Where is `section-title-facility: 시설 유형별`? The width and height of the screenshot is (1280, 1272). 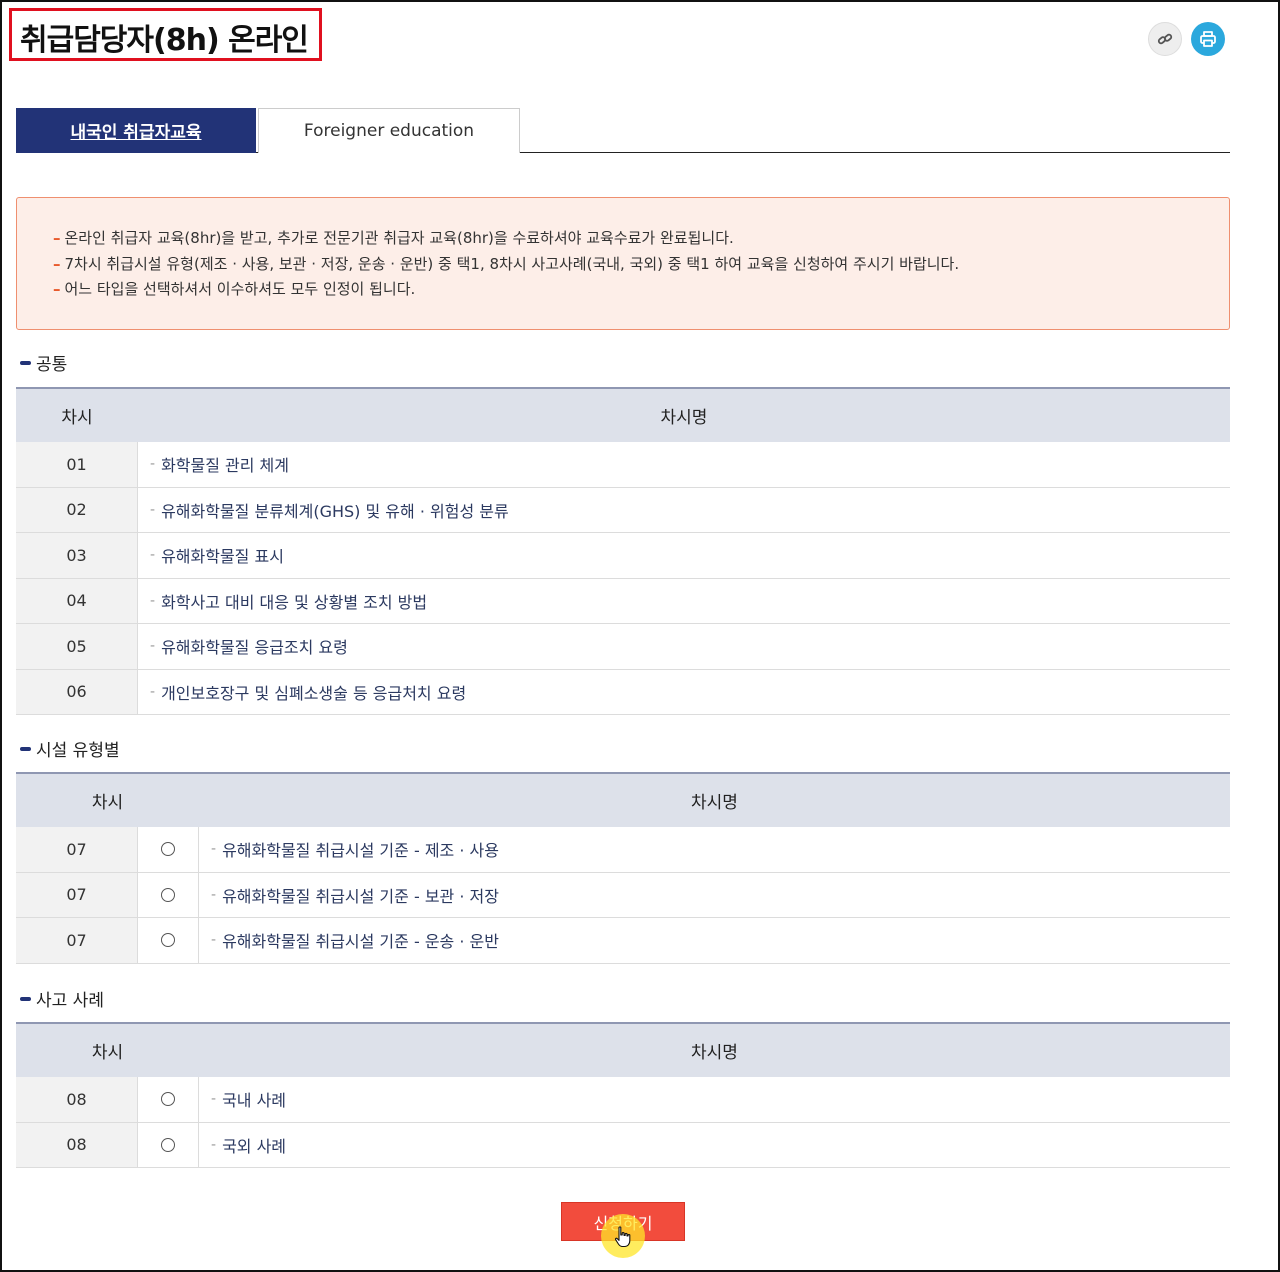
section-title-facility: 시설 유형별 is located at coordinates (70, 748).